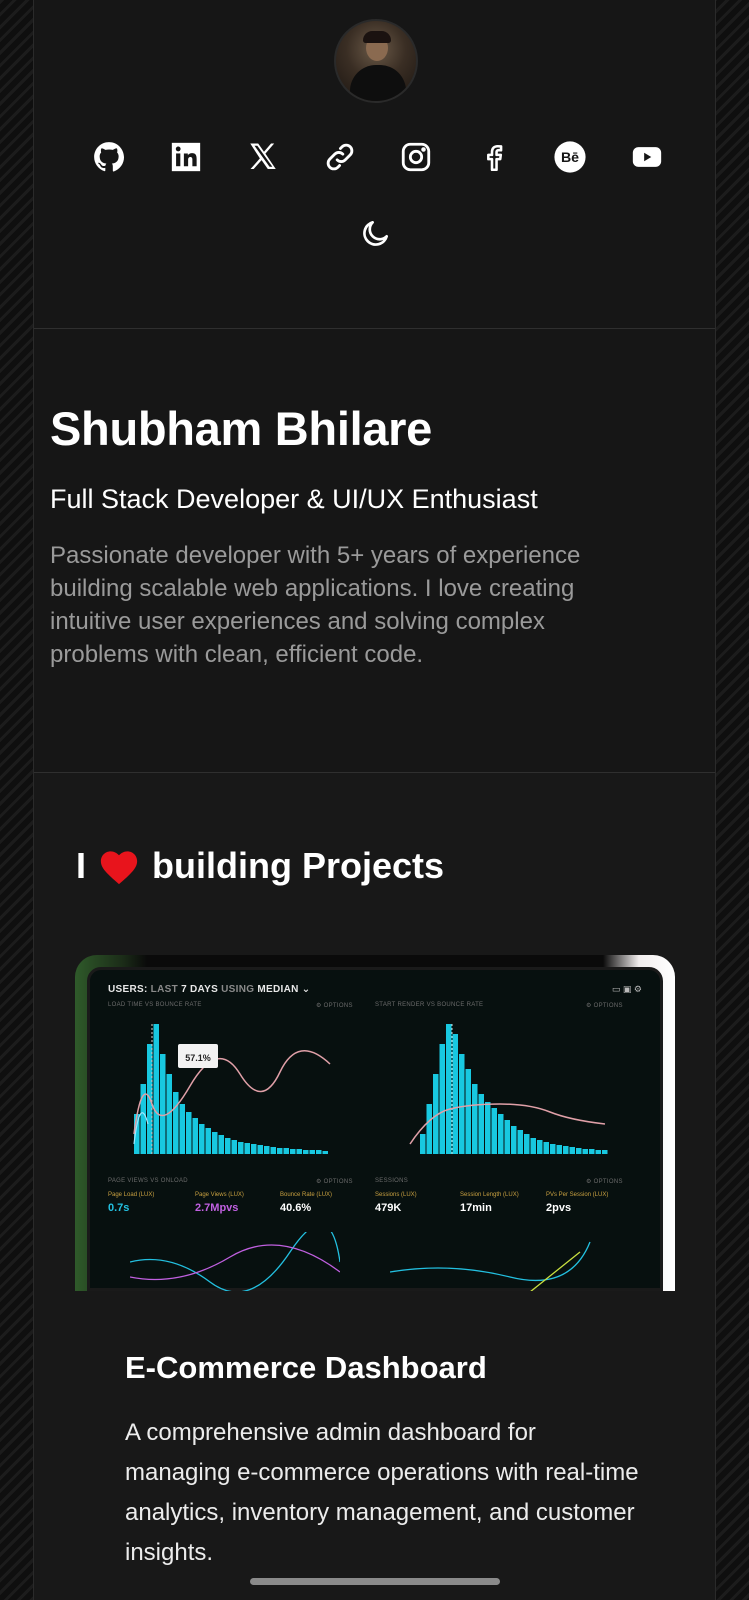 Image resolution: width=749 pixels, height=1600 pixels. Describe the element at coordinates (186, 157) in the screenshot. I see `linkedin-icon` at that location.